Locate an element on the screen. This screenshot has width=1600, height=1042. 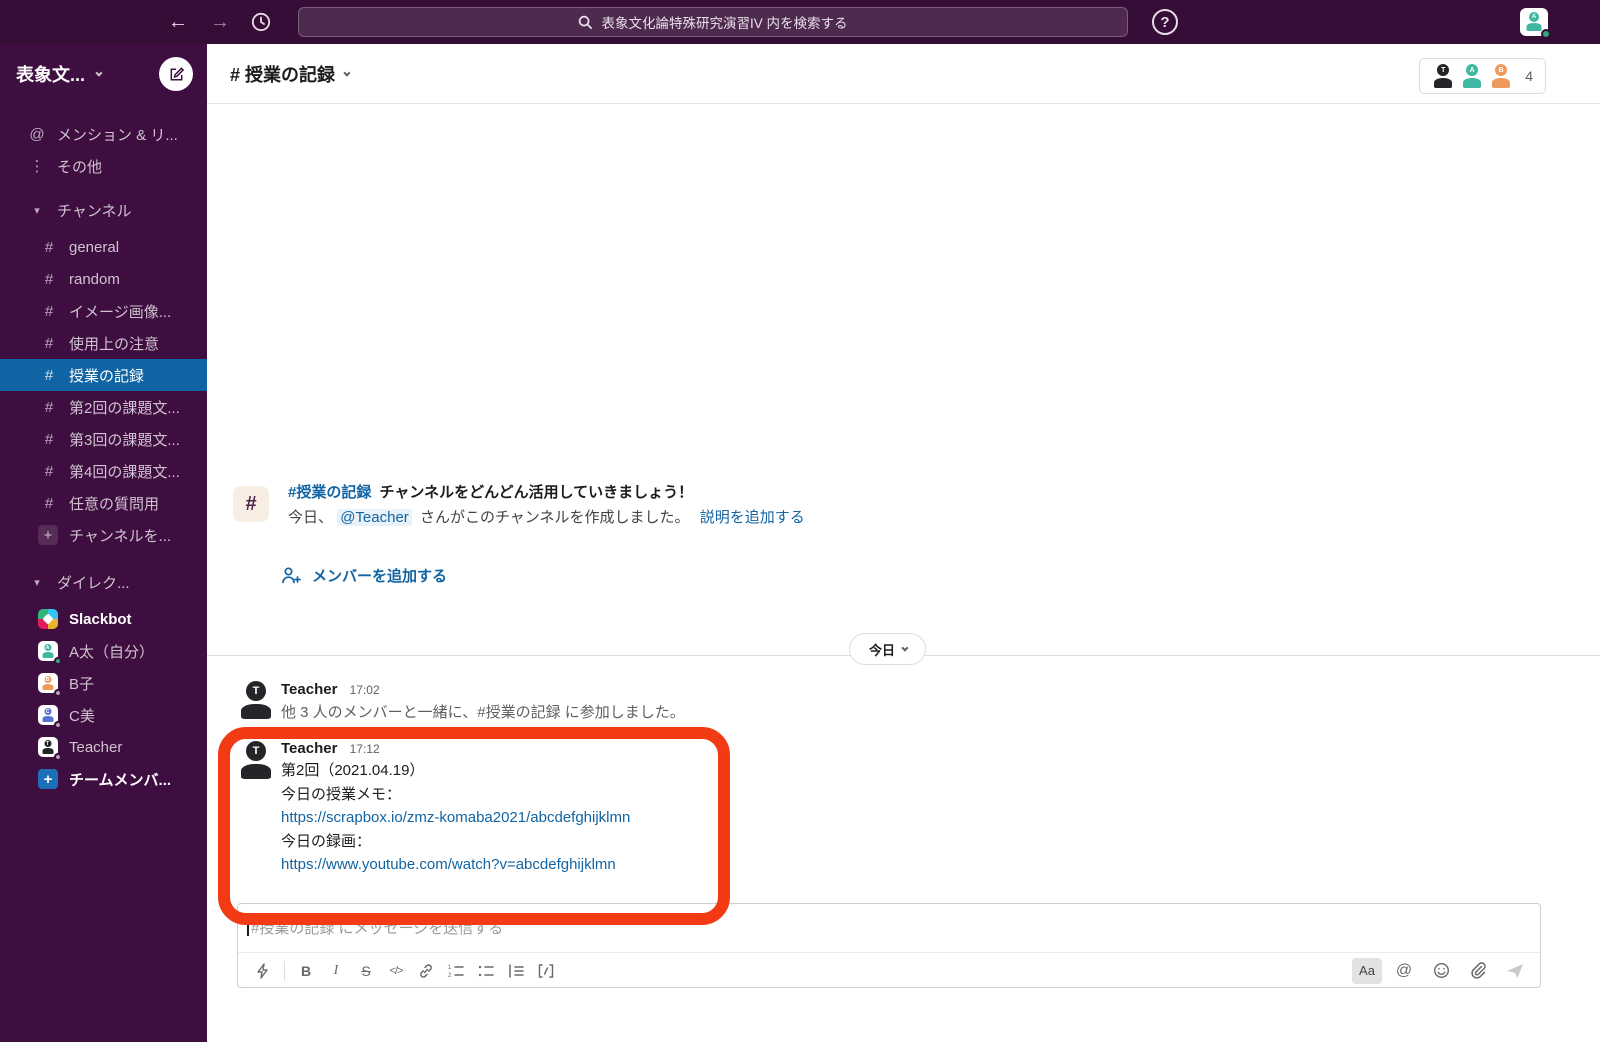
offline-status-dot is located at coordinates (58, 725).